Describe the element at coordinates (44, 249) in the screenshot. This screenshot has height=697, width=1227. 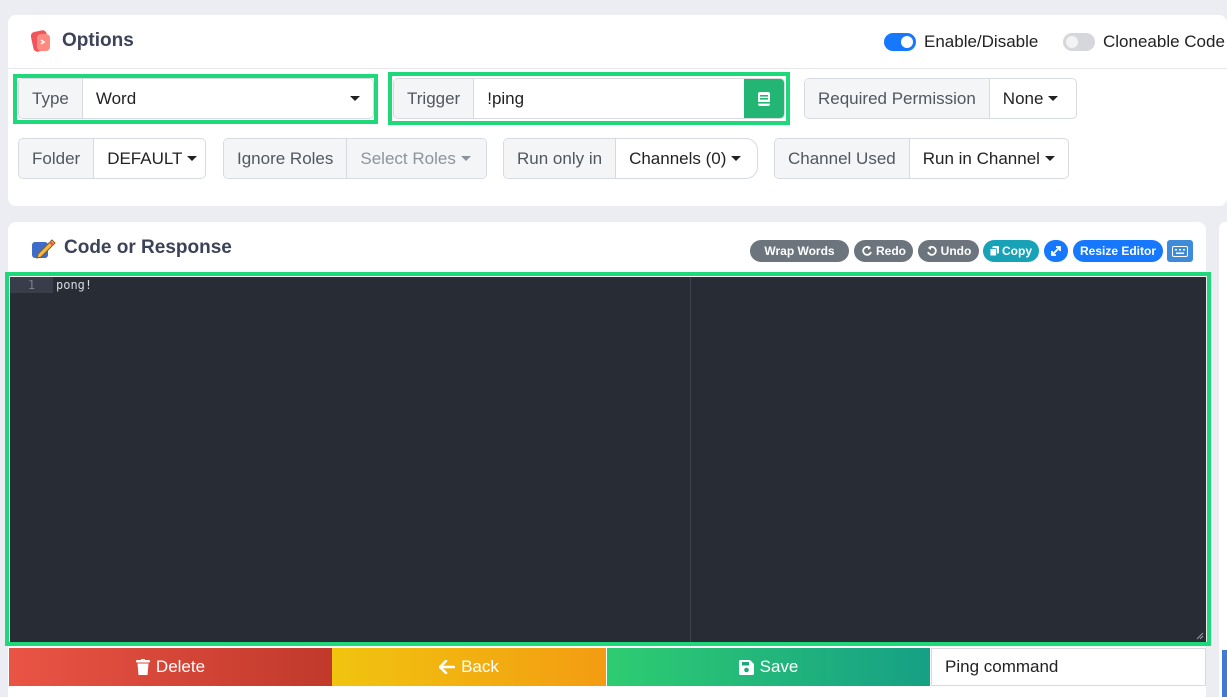
I see `pencil-icon` at that location.